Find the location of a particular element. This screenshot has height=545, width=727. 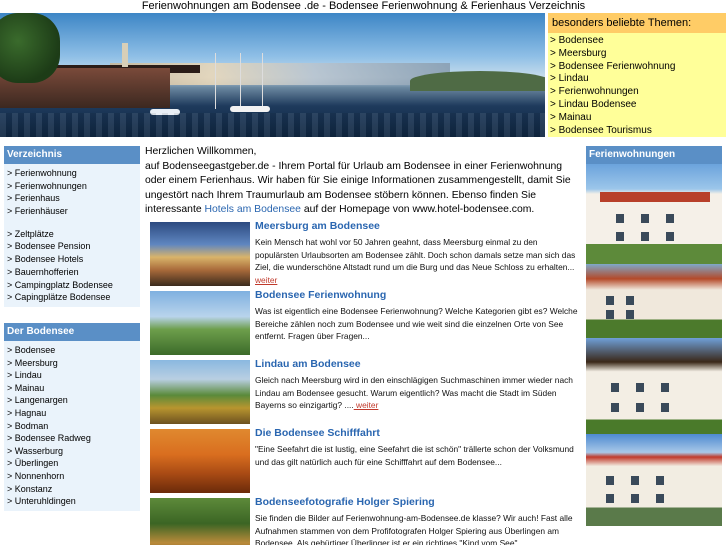

nav-item: > Mainau is located at coordinates (73, 388).